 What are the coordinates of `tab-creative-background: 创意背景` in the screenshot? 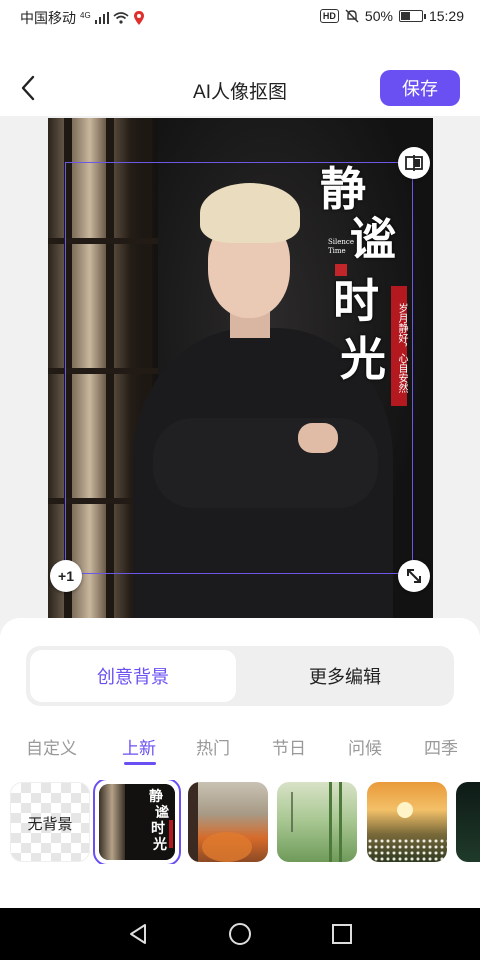 It's located at (133, 676).